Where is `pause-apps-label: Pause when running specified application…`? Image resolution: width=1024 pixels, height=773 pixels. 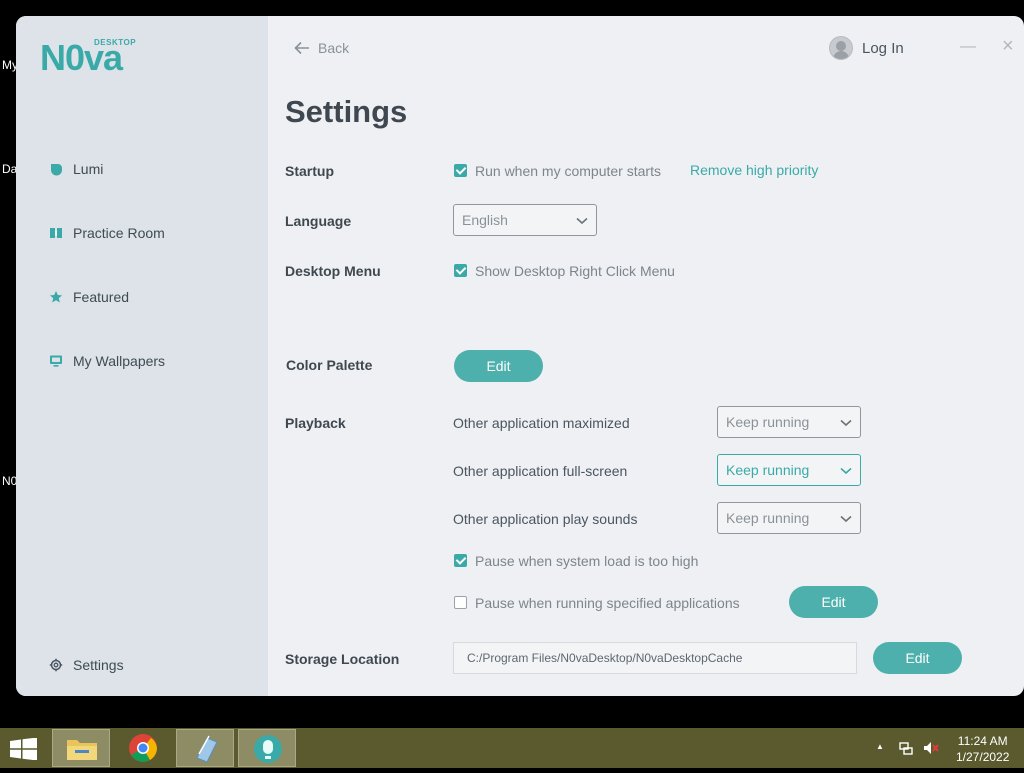
pause-apps-label: Pause when running specified application… is located at coordinates (607, 603).